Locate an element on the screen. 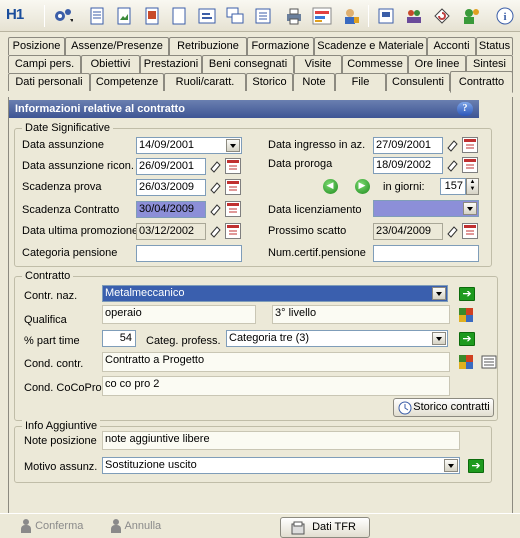  num-certif-pensione-label: Num.certif.pensione is located at coordinates (317, 253).